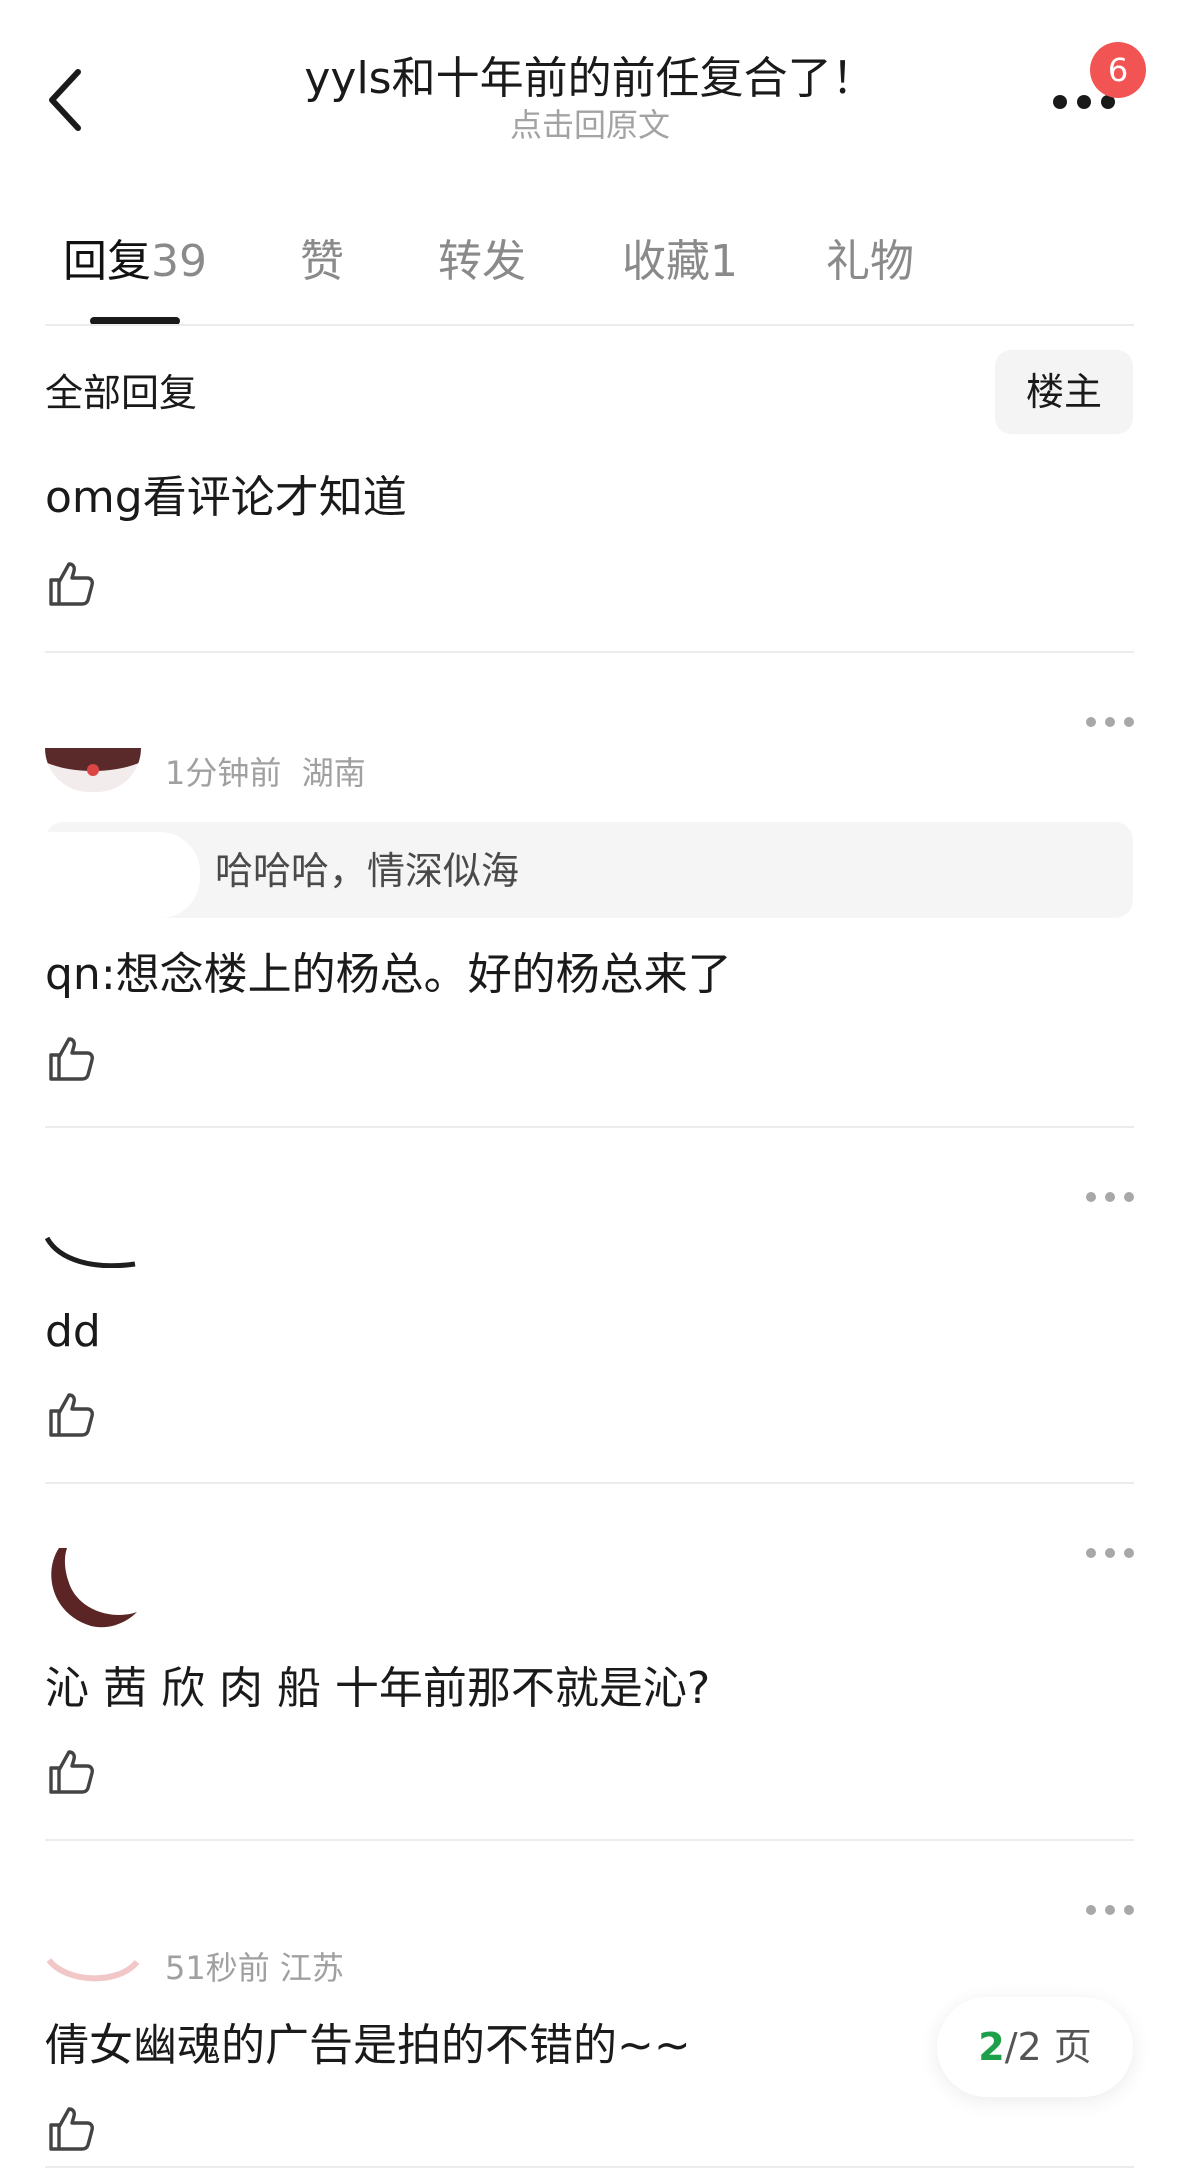 This screenshot has height=2175, width=1179. What do you see at coordinates (311, 1968) in the screenshot?
I see `comment-location: 江苏` at bounding box center [311, 1968].